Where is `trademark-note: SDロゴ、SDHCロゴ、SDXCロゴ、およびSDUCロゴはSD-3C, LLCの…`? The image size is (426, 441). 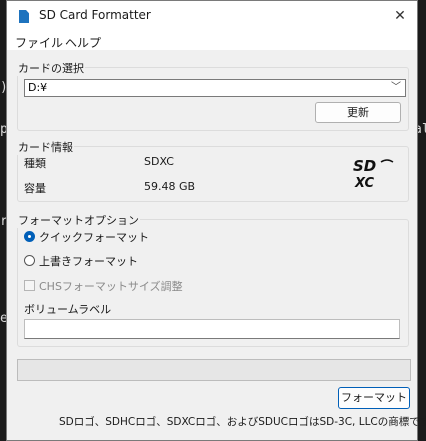
trademark-note: SDロゴ、SDHCロゴ、SDXCロゴ、およびSDUCロゴはSD-3C, LLCの… is located at coordinates (242, 422).